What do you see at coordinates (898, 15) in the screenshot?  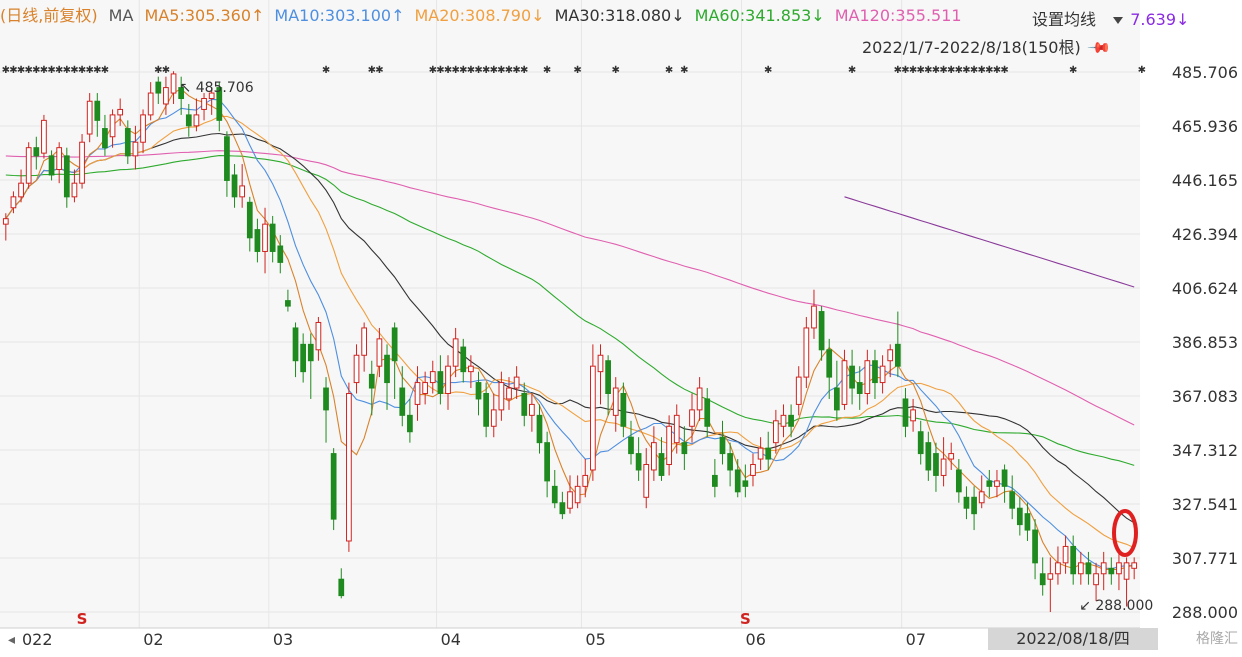 I see `ma-value-ma120: MA120:355.511` at bounding box center [898, 15].